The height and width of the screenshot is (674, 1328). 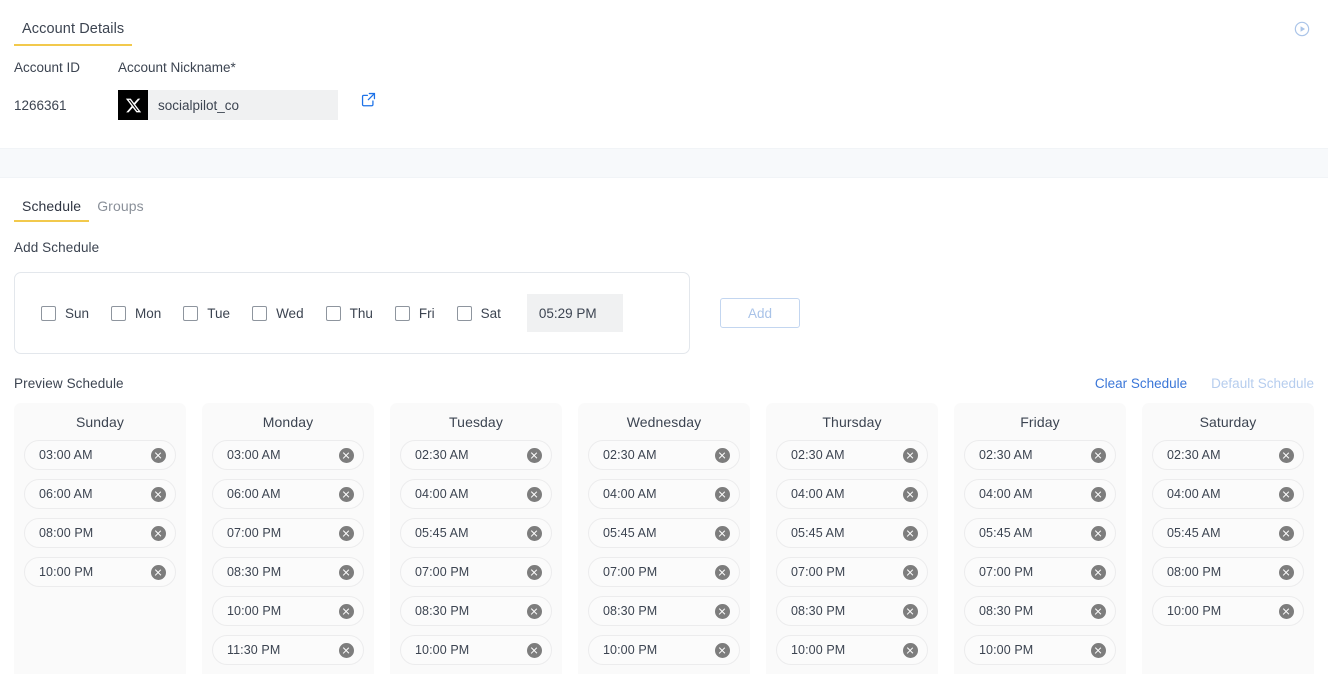 I want to click on checkbox-box-wed, so click(x=260, y=313).